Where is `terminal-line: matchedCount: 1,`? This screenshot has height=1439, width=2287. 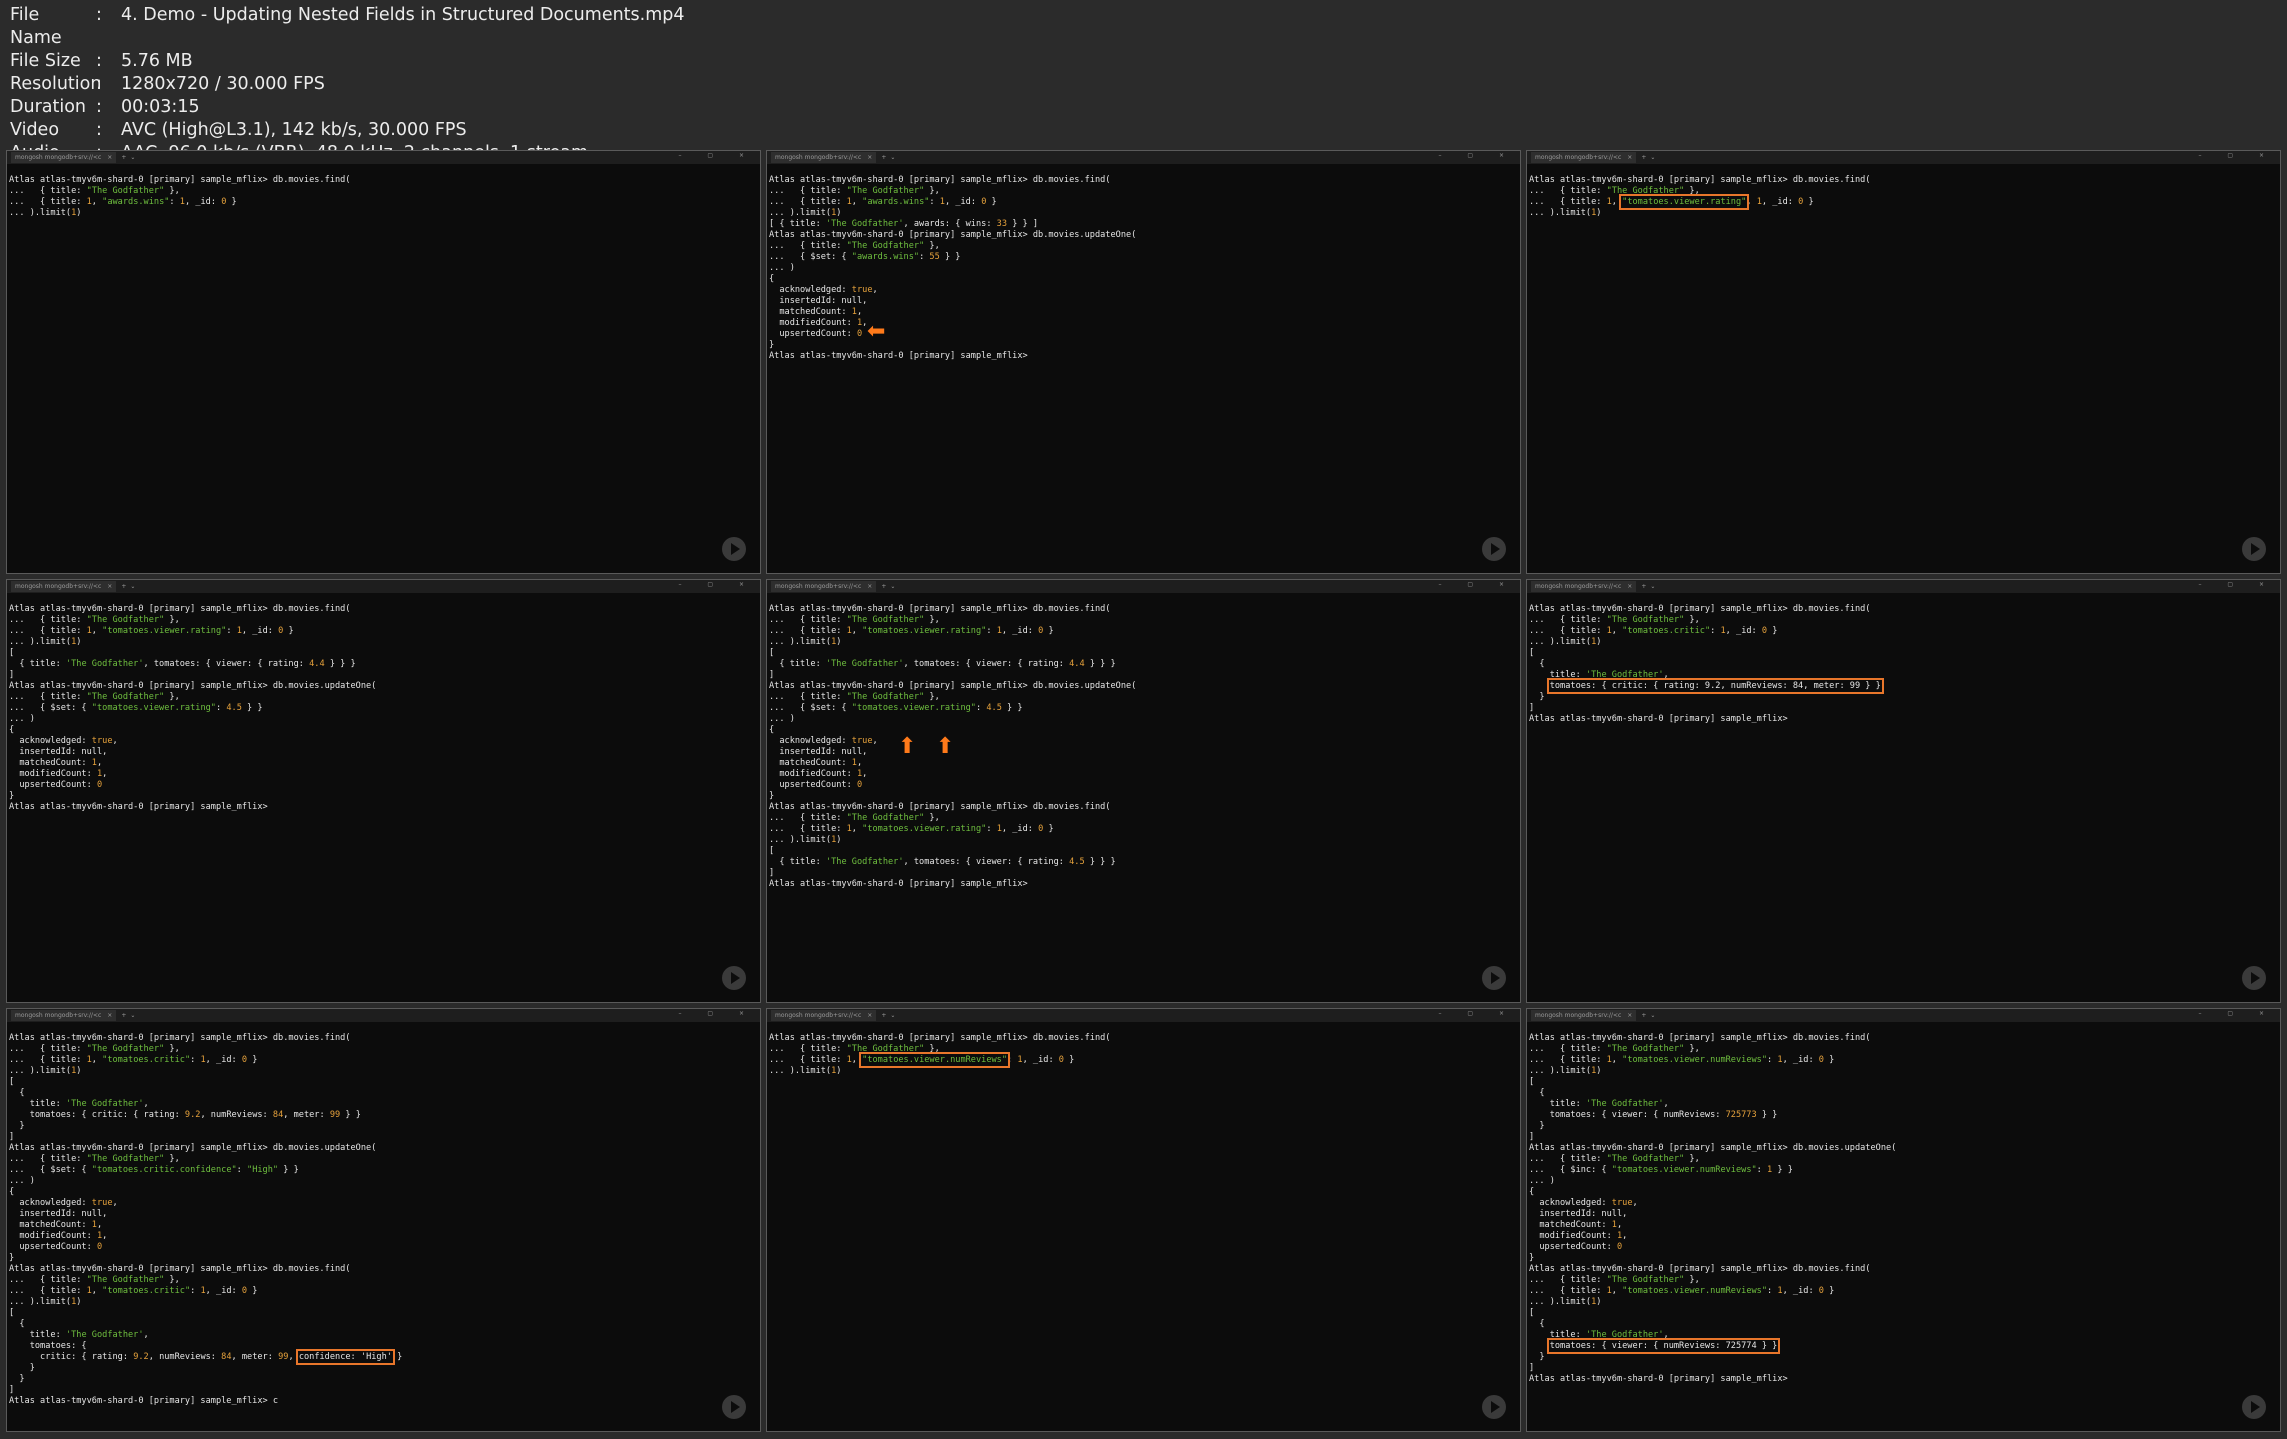
terminal-line: matchedCount: 1, is located at coordinates (1902, 1225).